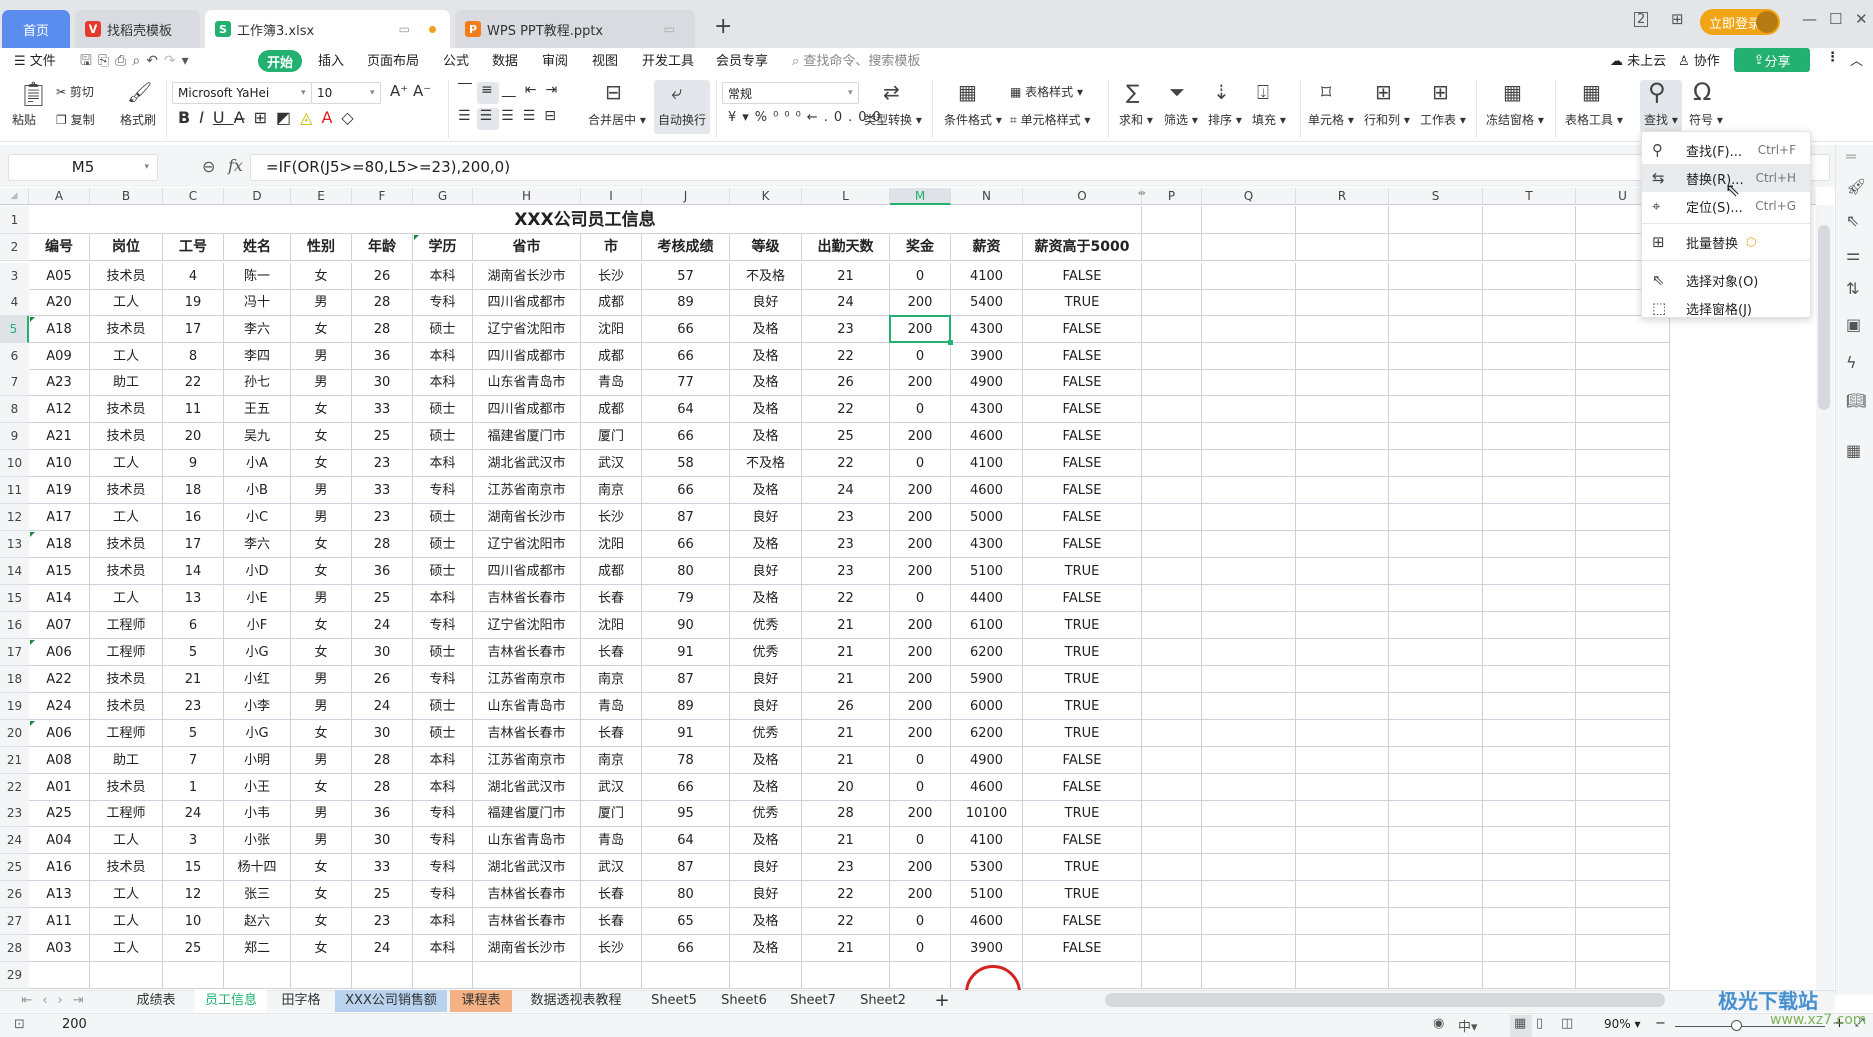 This screenshot has height=1037, width=1873. What do you see at coordinates (1181, 119) in the screenshot?
I see `filter-button: 筛选 ▾` at bounding box center [1181, 119].